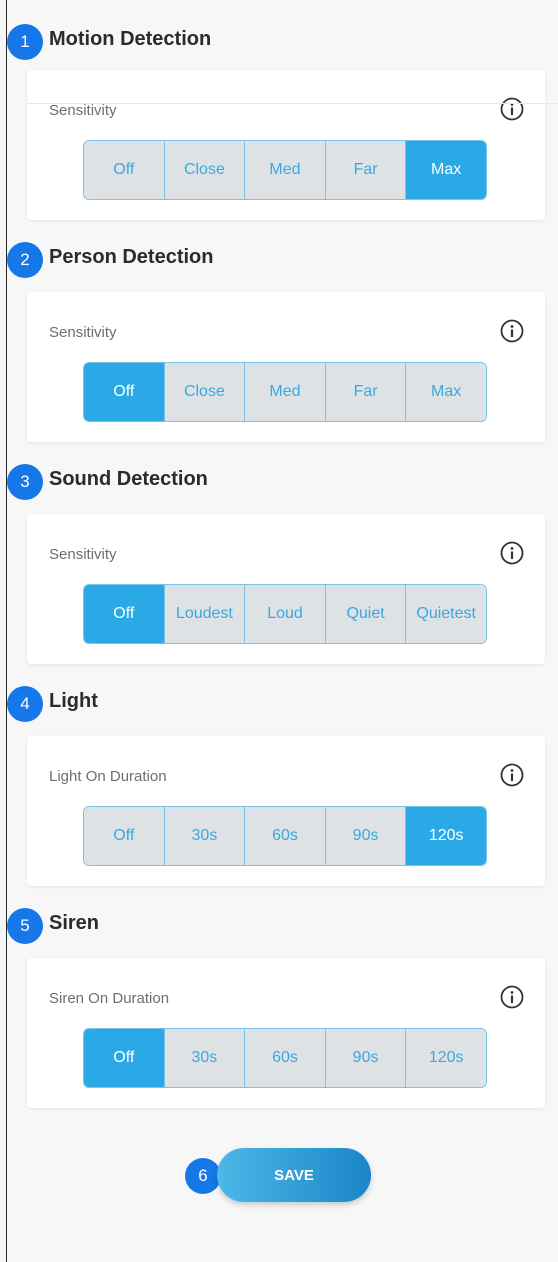 This screenshot has width=558, height=1262. Describe the element at coordinates (446, 1058) in the screenshot. I see `segment-option: 120s` at that location.